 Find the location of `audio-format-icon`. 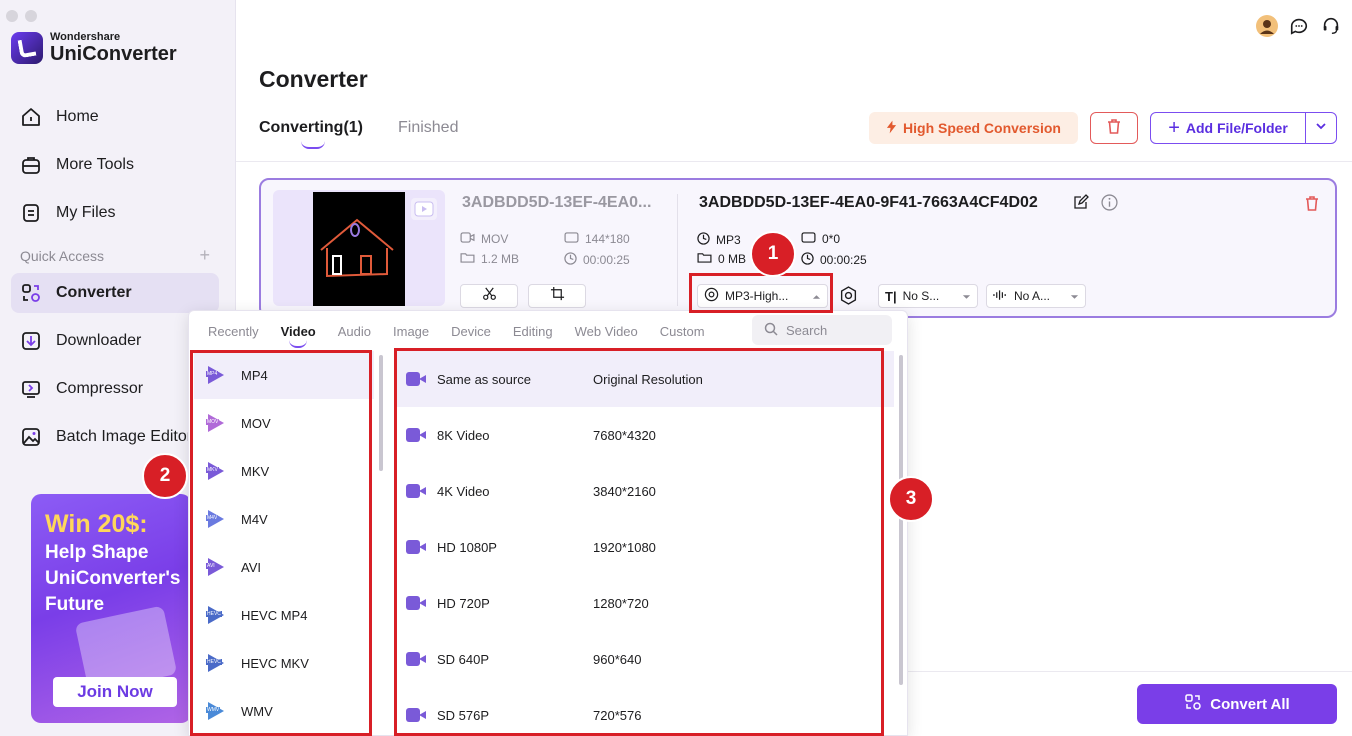

audio-format-icon is located at coordinates (703, 240).